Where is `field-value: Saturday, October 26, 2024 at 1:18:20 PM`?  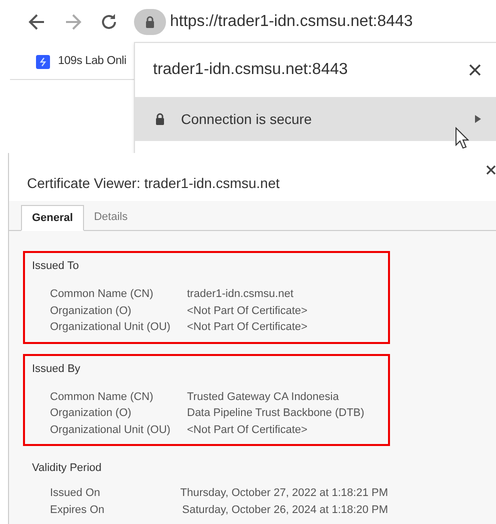 field-value: Saturday, October 26, 2024 at 1:18:20 PM is located at coordinates (285, 510).